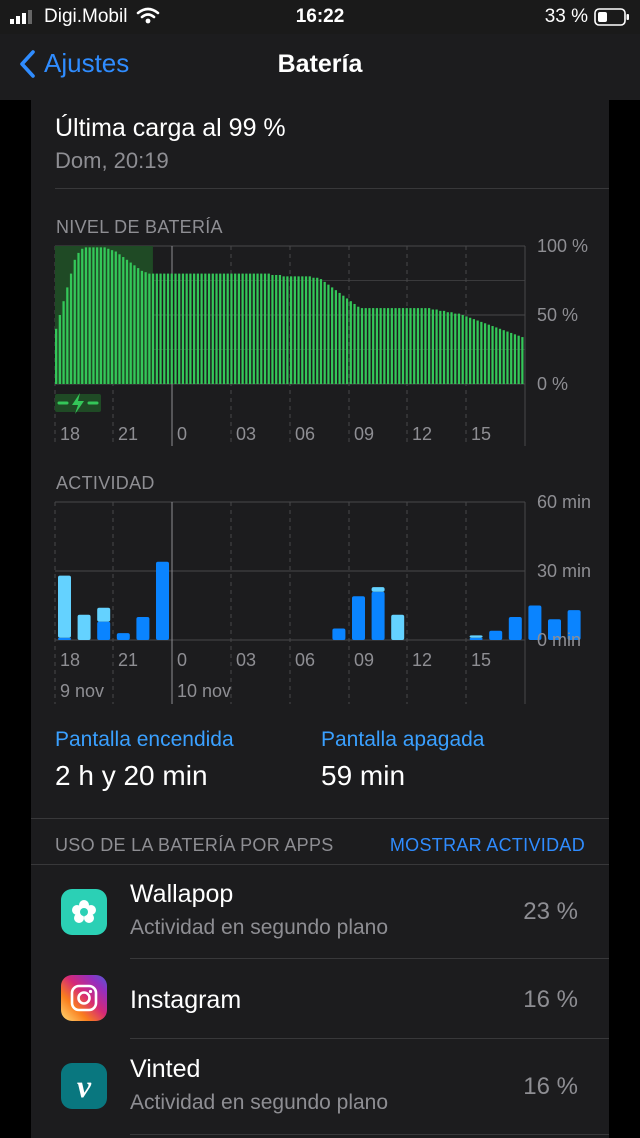 The image size is (640, 1138). I want to click on screen-on-label: Pantalla encendida, so click(144, 739).